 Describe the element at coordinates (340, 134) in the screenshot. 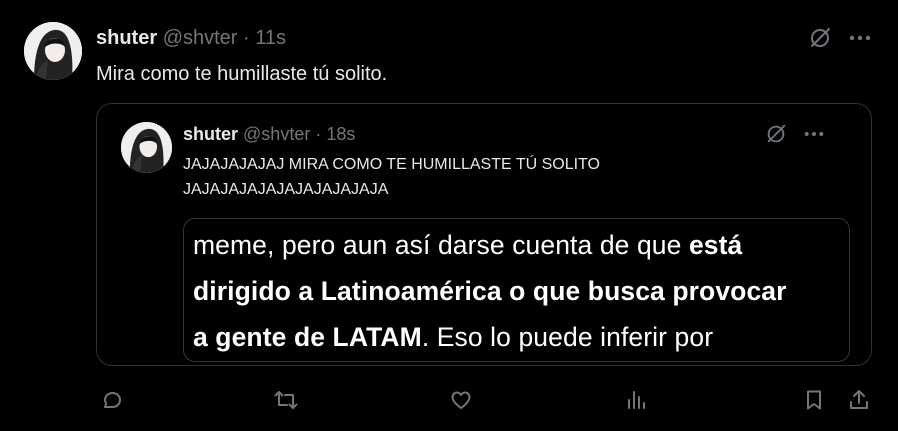

I see `post-time: 18s` at that location.